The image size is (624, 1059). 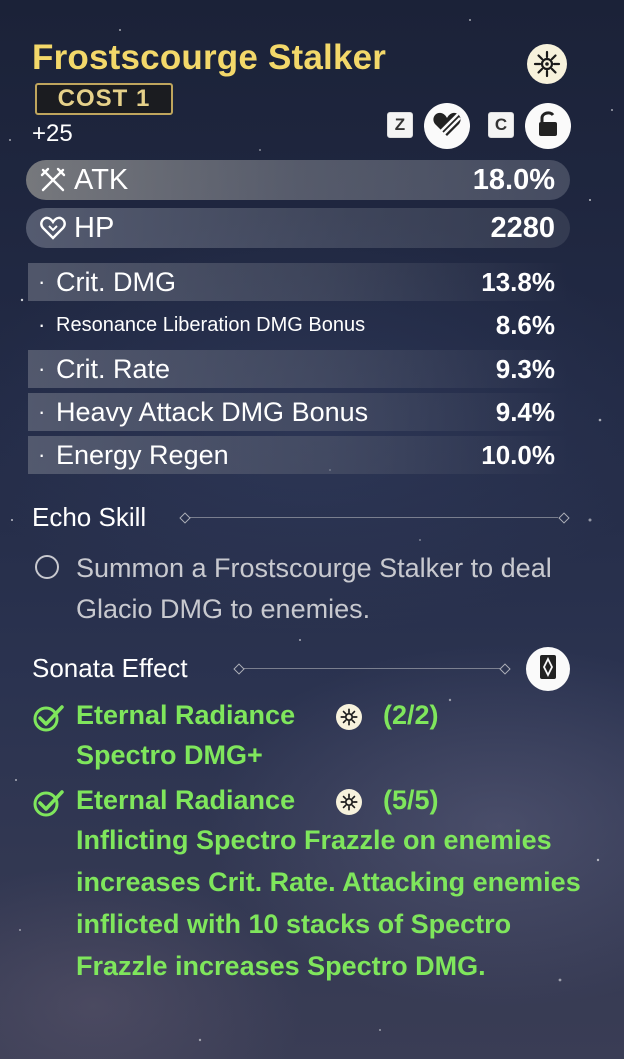 What do you see at coordinates (298, 282) in the screenshot?
I see `sub-stat-row: · Crit. DMG 13.8%` at bounding box center [298, 282].